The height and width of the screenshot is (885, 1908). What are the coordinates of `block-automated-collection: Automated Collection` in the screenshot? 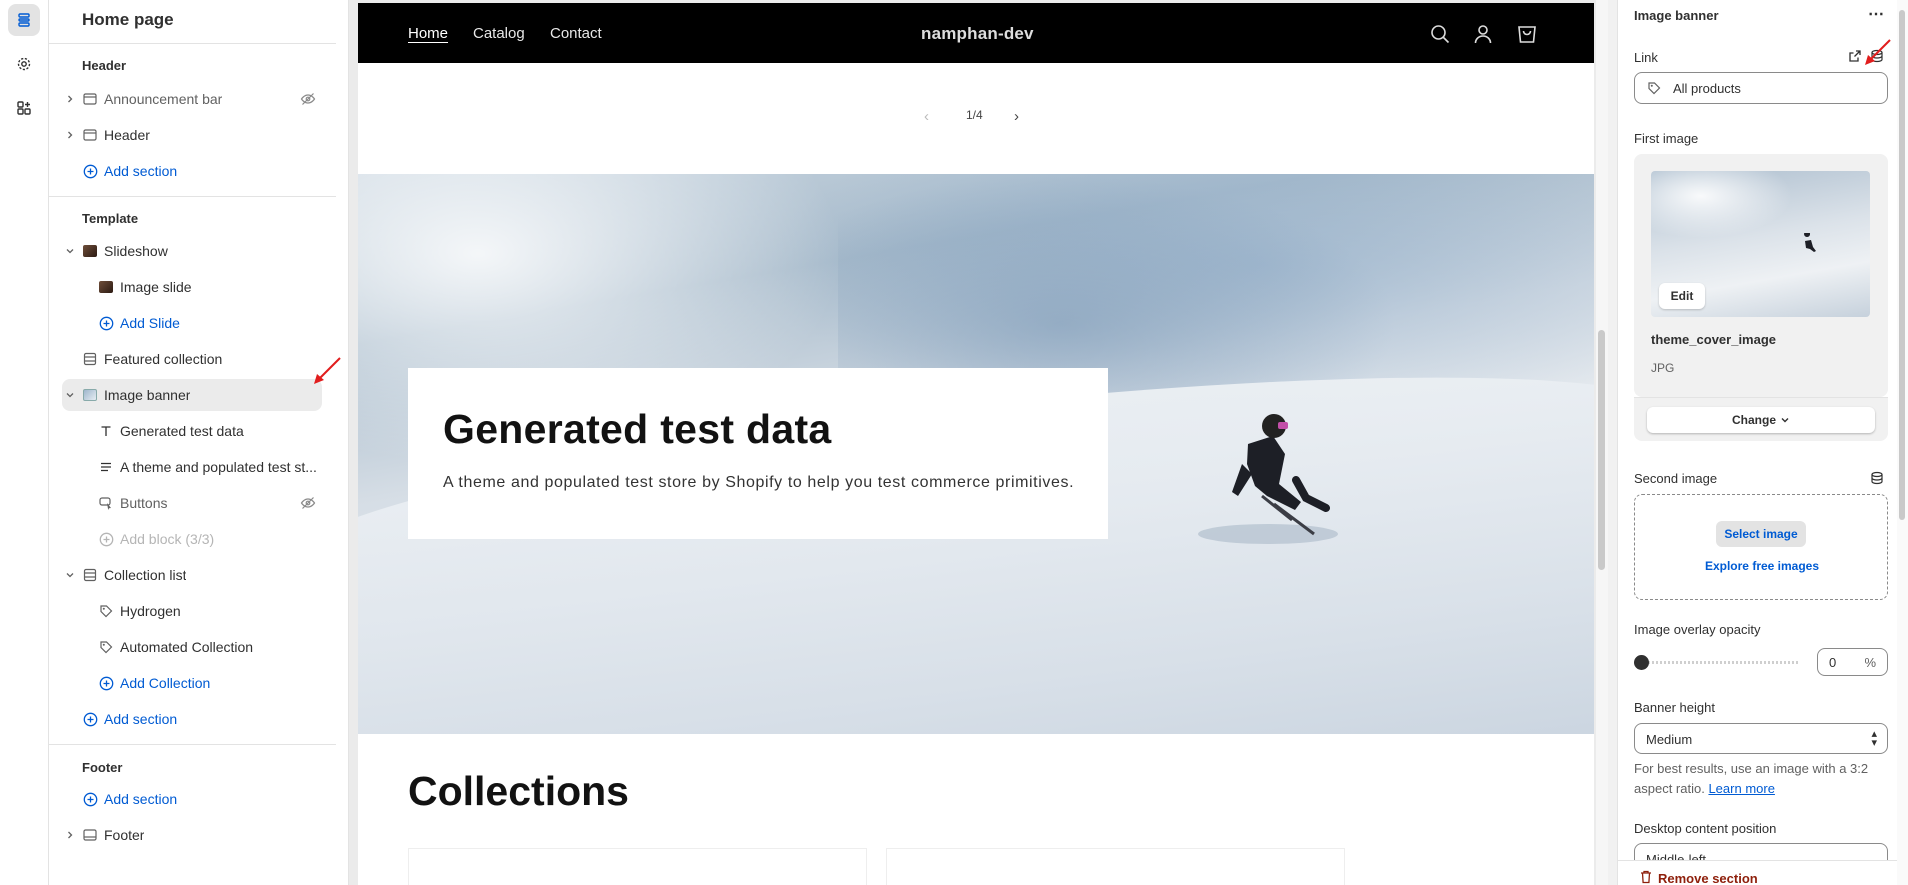 It's located at (192, 647).